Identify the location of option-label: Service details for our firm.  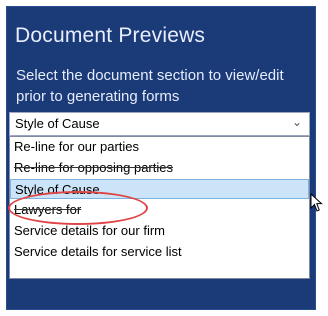
(89, 230).